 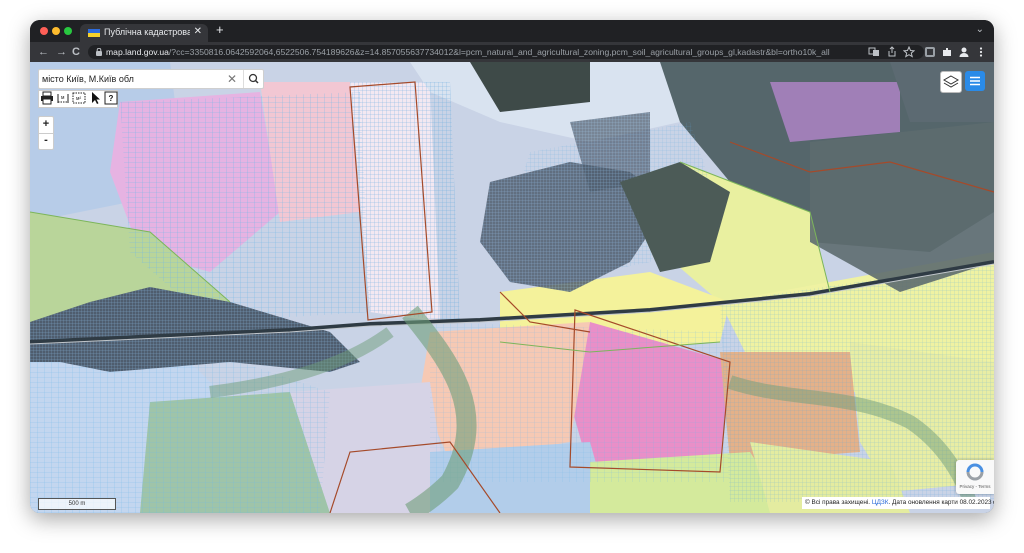 I want to click on zoom-control: + -, so click(x=46, y=133).